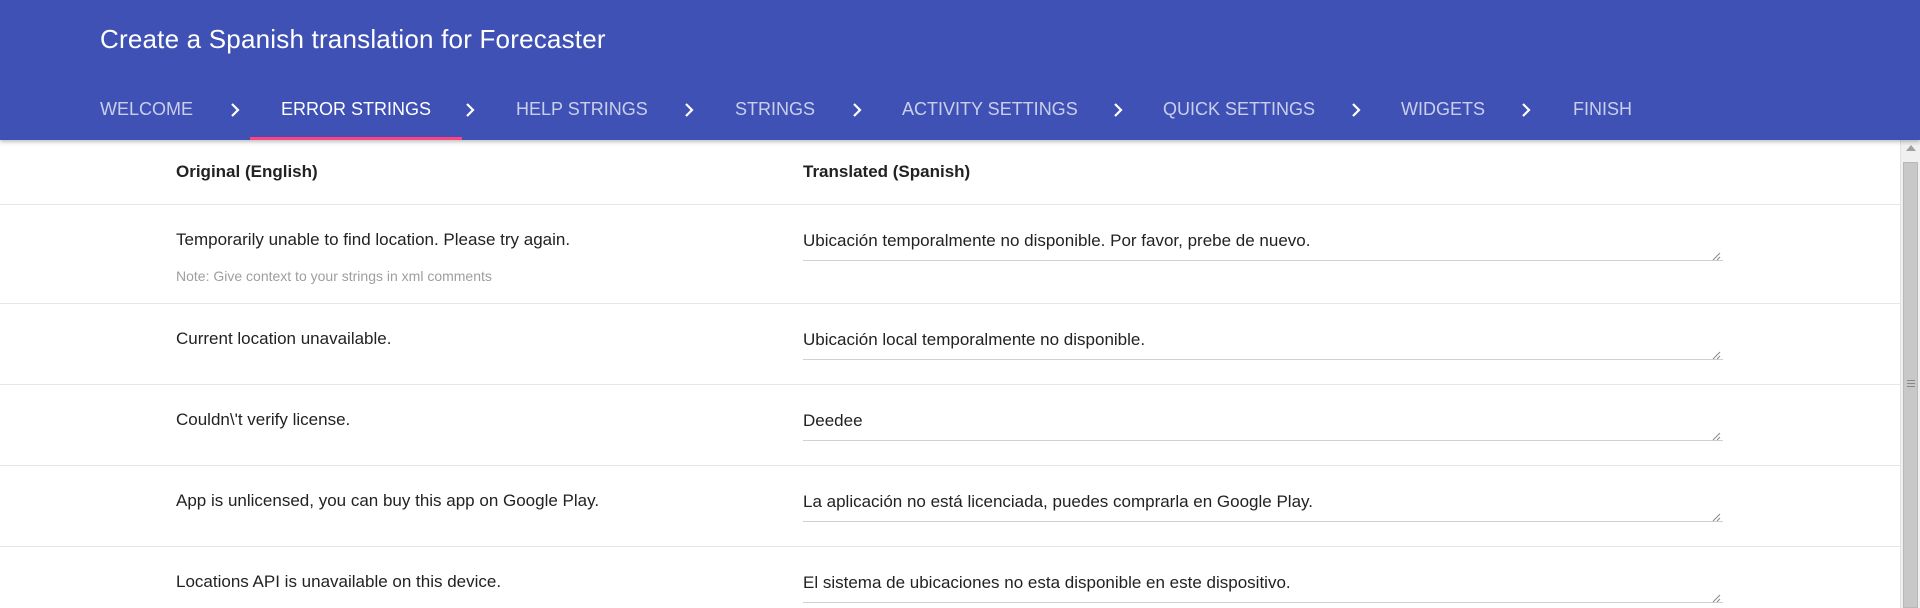 The width and height of the screenshot is (1920, 608). What do you see at coordinates (247, 171) in the screenshot?
I see `column-header-original: Original (English)` at bounding box center [247, 171].